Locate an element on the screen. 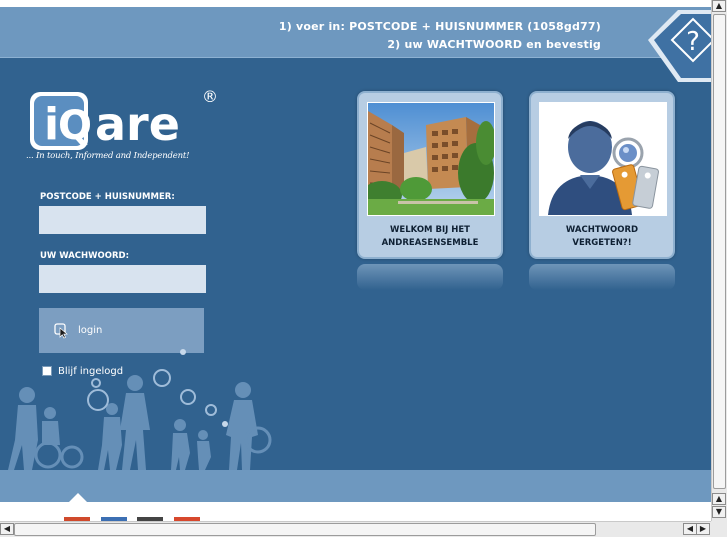 The image size is (727, 545). forgot-password-tile: WACHTWOORD VERGETEN?! is located at coordinates (602, 175).